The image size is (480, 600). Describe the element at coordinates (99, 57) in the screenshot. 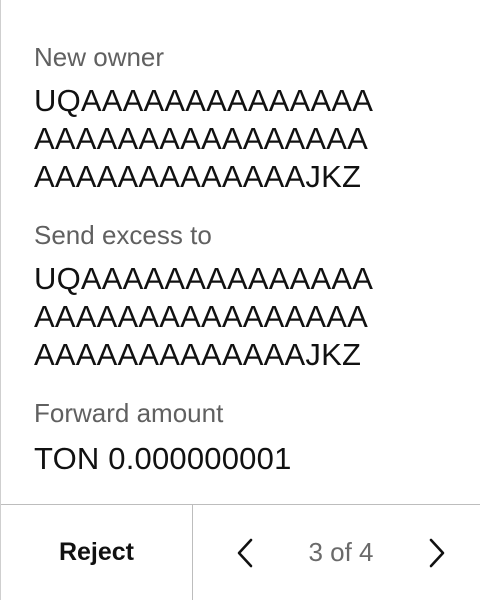

I see `new-owner-label: New owner` at that location.